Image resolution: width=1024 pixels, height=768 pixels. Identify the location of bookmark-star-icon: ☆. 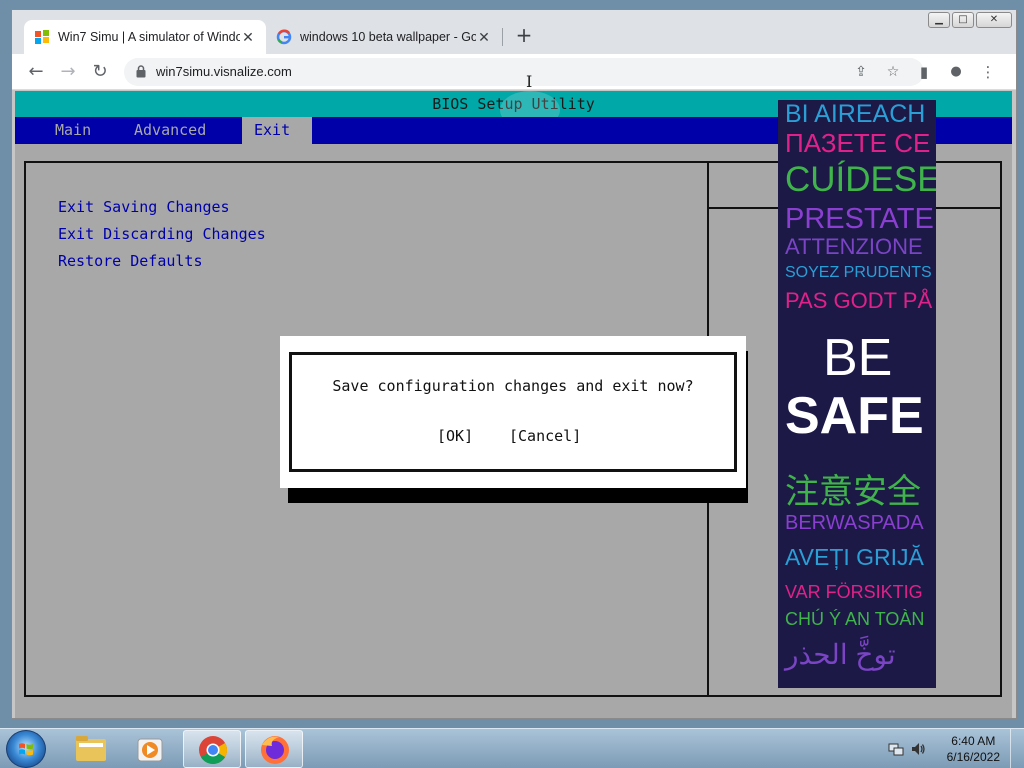
(893, 72).